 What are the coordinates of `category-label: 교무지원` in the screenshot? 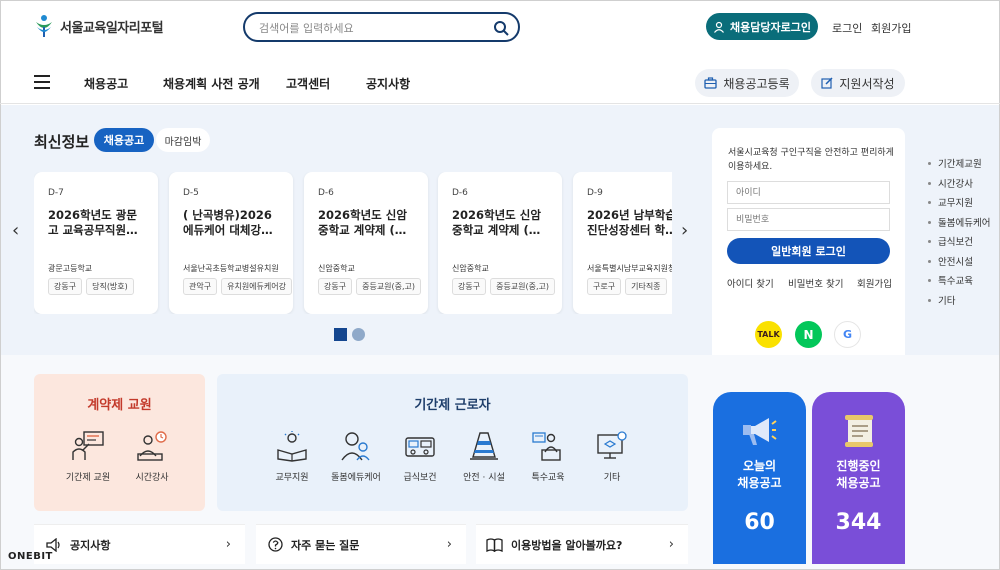 It's located at (292, 478).